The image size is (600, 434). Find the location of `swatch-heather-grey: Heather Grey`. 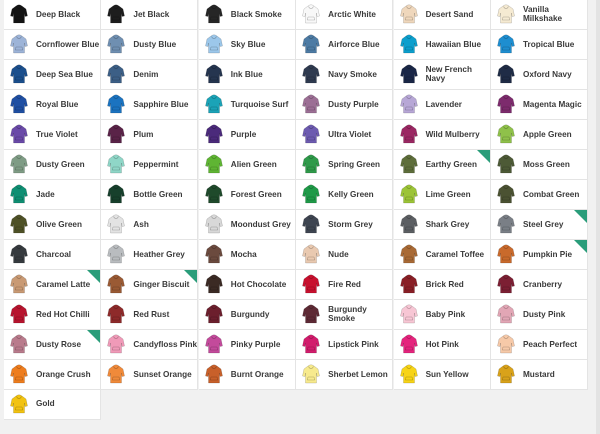

swatch-heather-grey: Heather Grey is located at coordinates (150, 254).